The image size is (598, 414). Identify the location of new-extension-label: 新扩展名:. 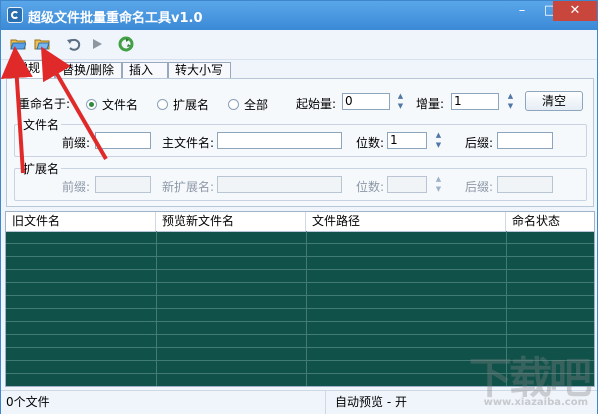
(188, 187).